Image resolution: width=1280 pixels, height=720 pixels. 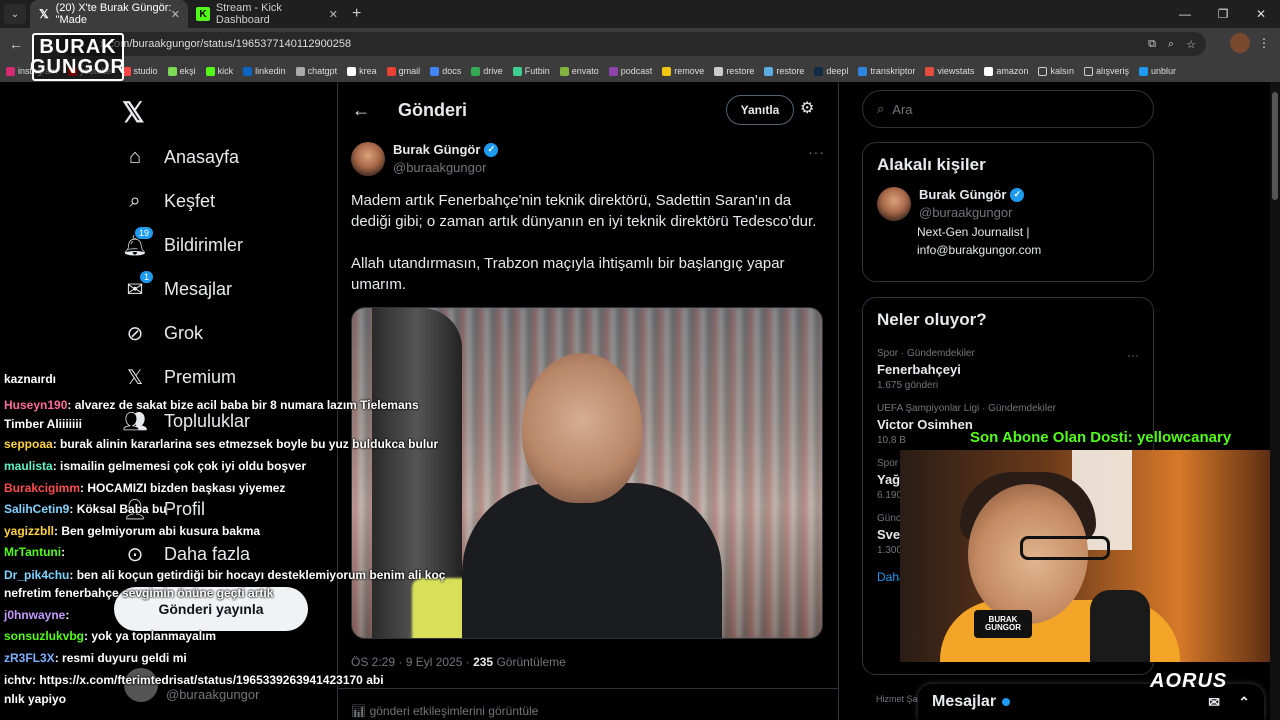 I want to click on sidebar-item-premium: 𝕏 Premium, so click(x=179, y=377).